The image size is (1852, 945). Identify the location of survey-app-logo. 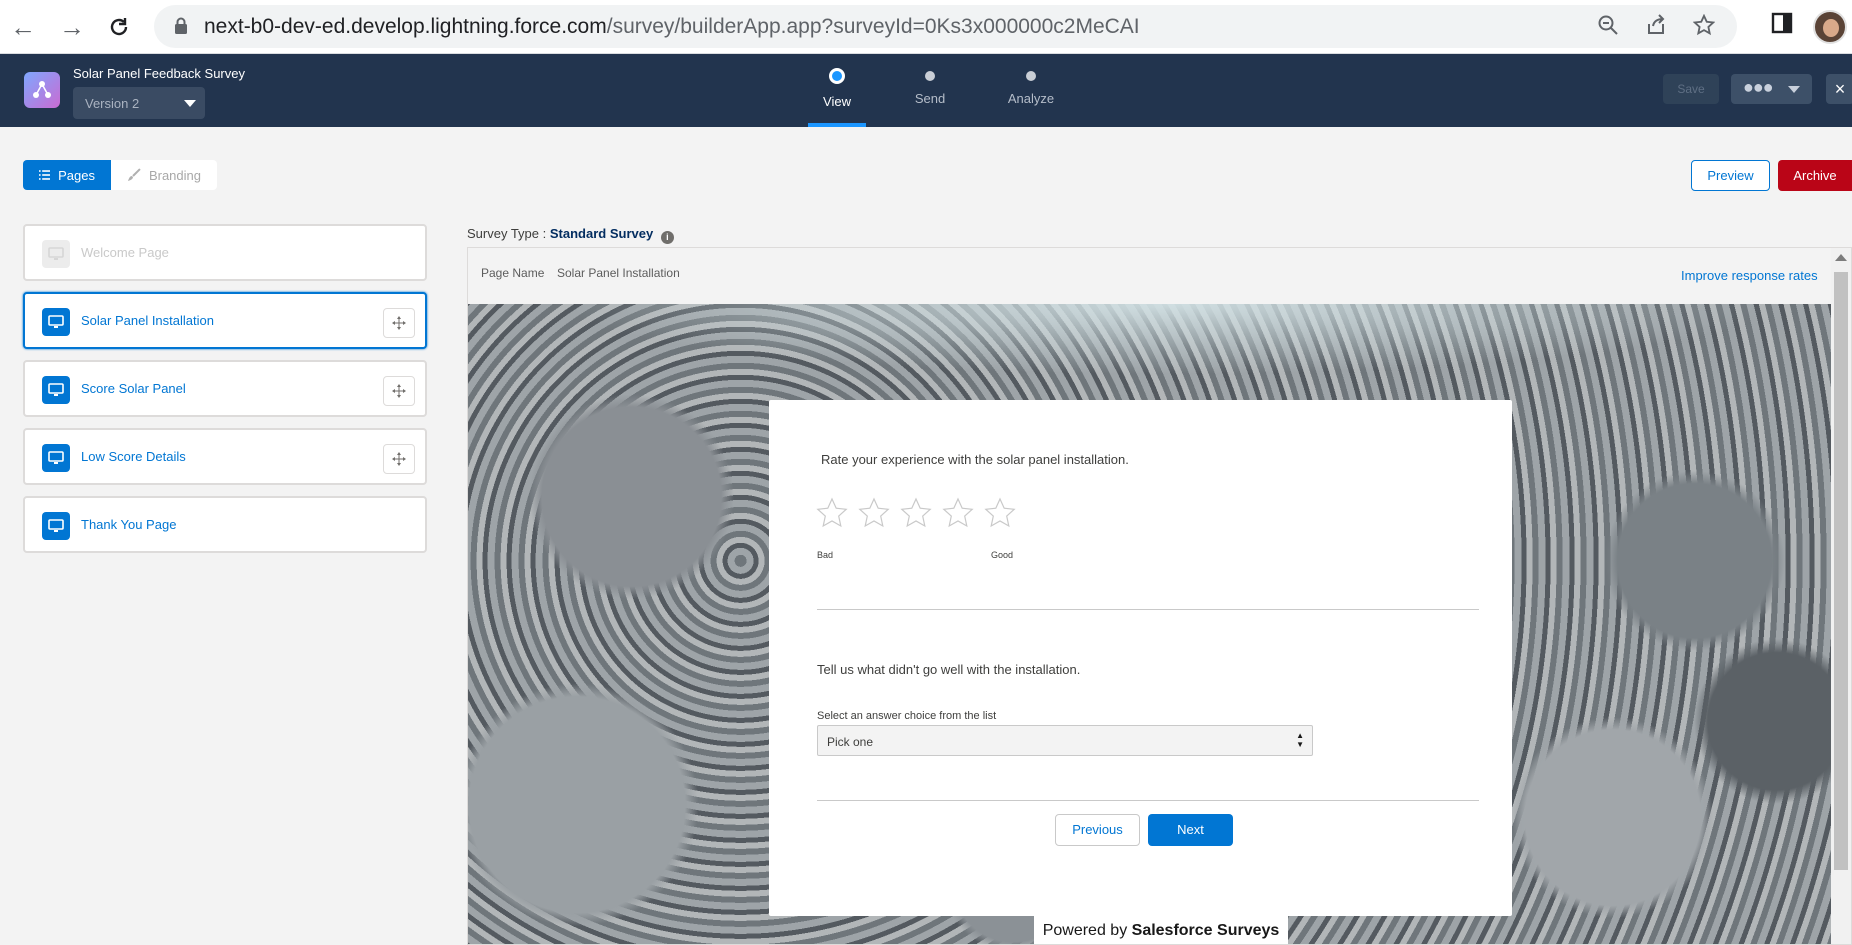
(42, 90).